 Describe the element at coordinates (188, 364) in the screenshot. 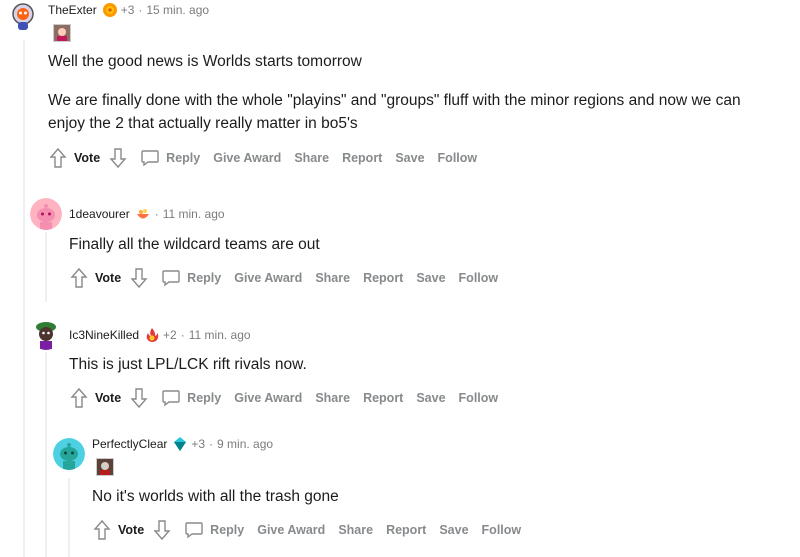

I see `comment-paragraph: This is just LPL/LCK rift rivals now.` at that location.